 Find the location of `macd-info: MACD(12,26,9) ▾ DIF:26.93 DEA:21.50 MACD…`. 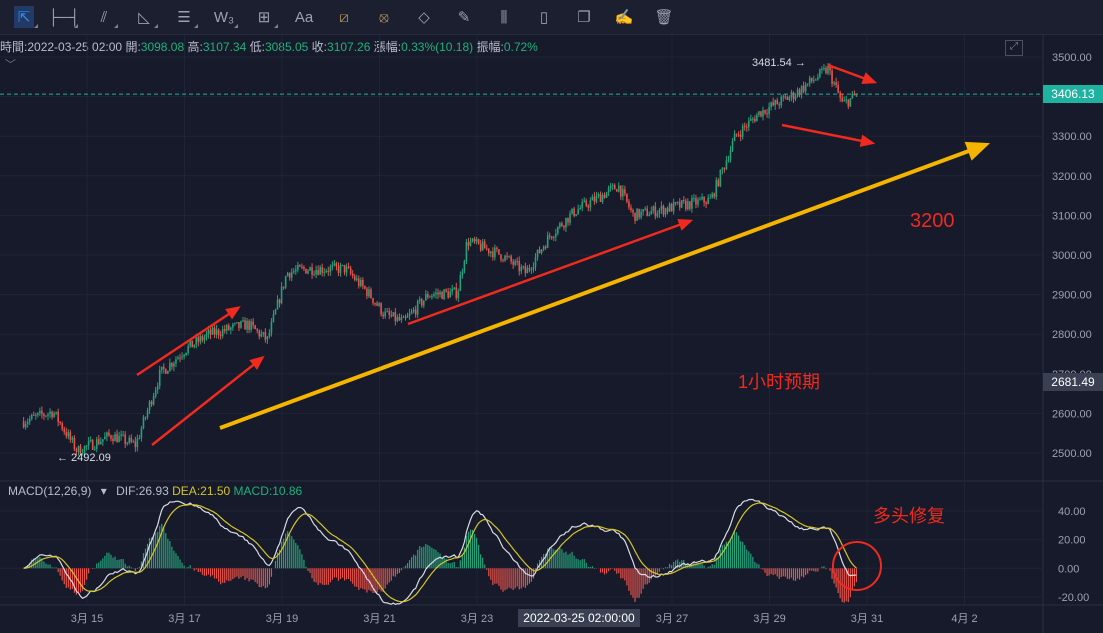

macd-info: MACD(12,26,9) ▾ DIF:26.93 DEA:21.50 MACD… is located at coordinates (155, 491).